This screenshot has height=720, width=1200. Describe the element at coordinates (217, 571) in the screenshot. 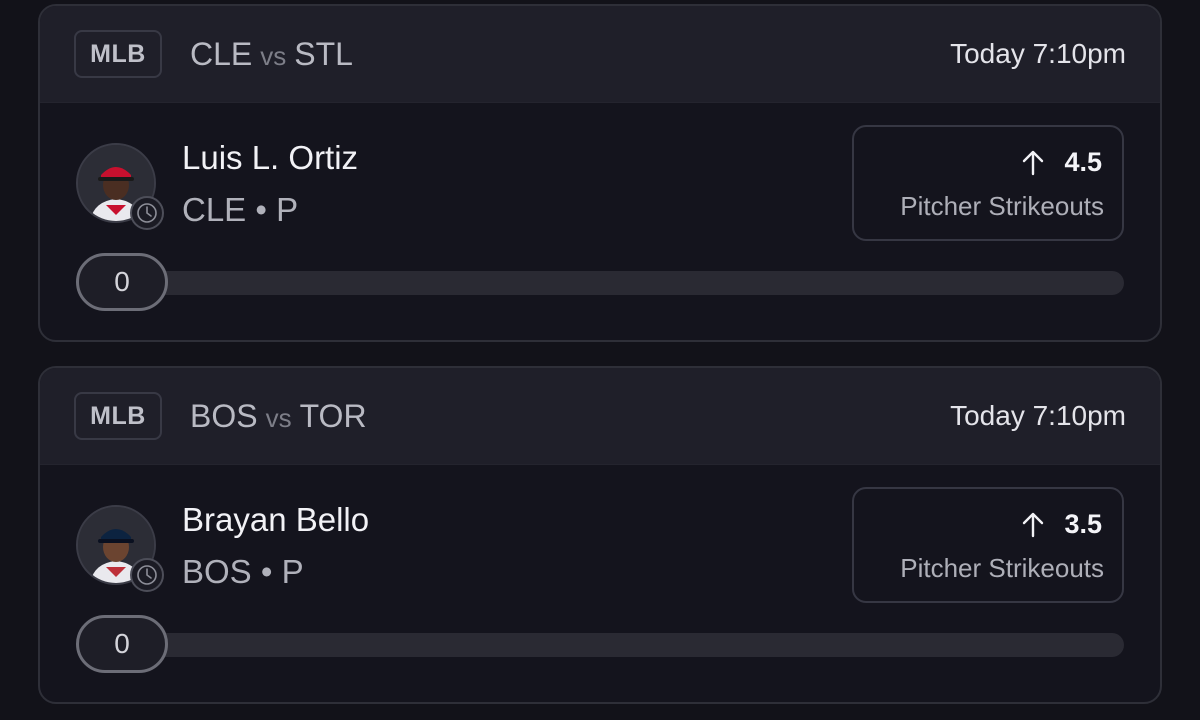

I see `player-team: BOS` at that location.